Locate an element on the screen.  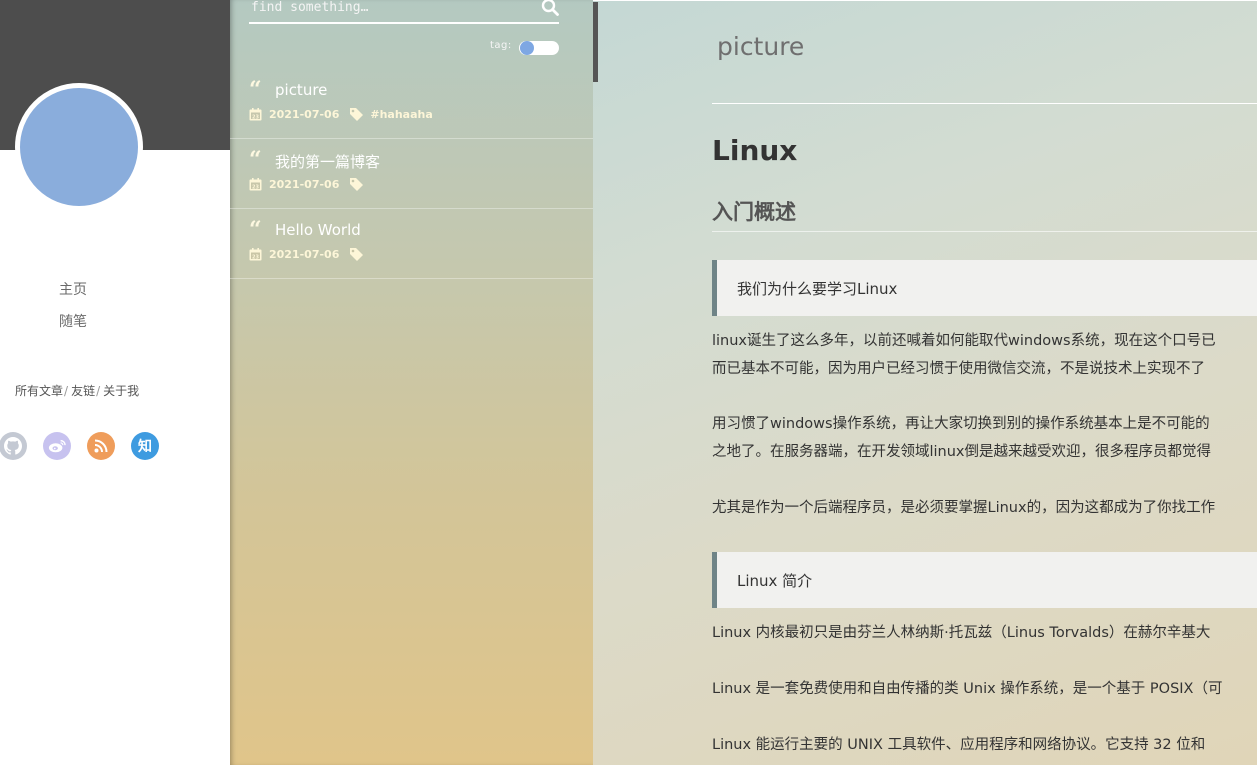
post-list-item: “ picture 23 2021-07-06 #hahaaha is located at coordinates (411, 103).